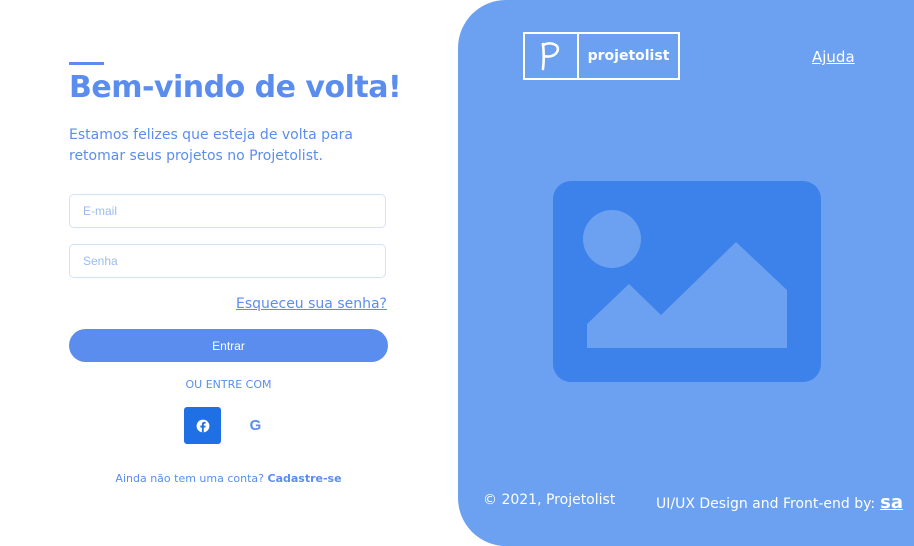  What do you see at coordinates (311, 304) in the screenshot?
I see `forgot-password-link: Esqueceu sua senha?` at bounding box center [311, 304].